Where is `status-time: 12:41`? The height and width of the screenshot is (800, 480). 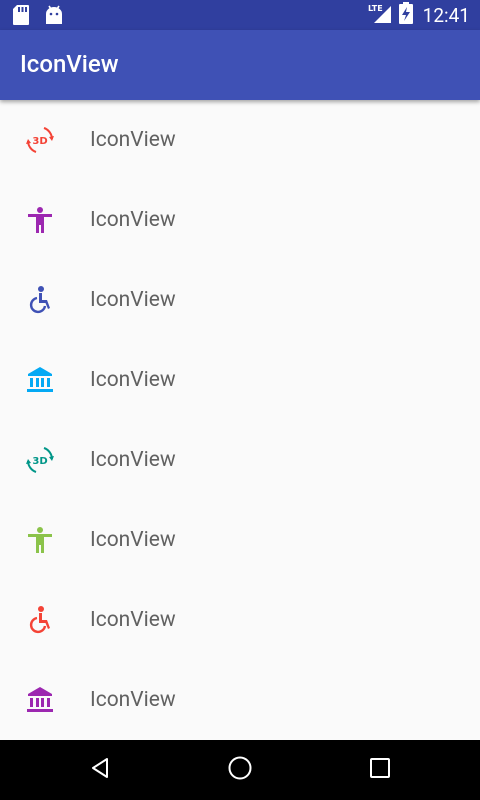
status-time: 12:41 is located at coordinates (446, 15).